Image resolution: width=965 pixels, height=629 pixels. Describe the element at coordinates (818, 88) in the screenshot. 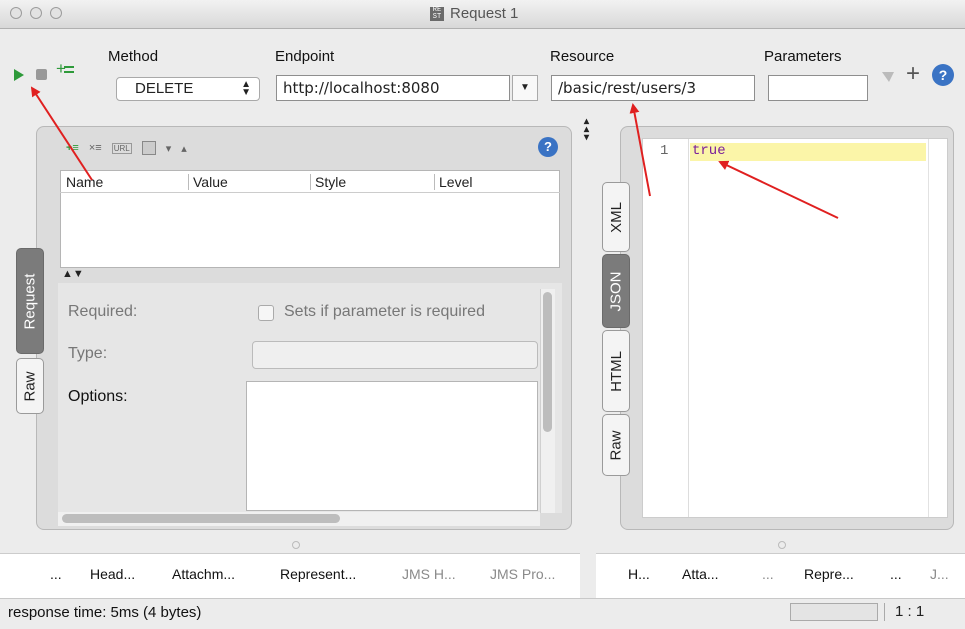

I see `parameters-input` at that location.